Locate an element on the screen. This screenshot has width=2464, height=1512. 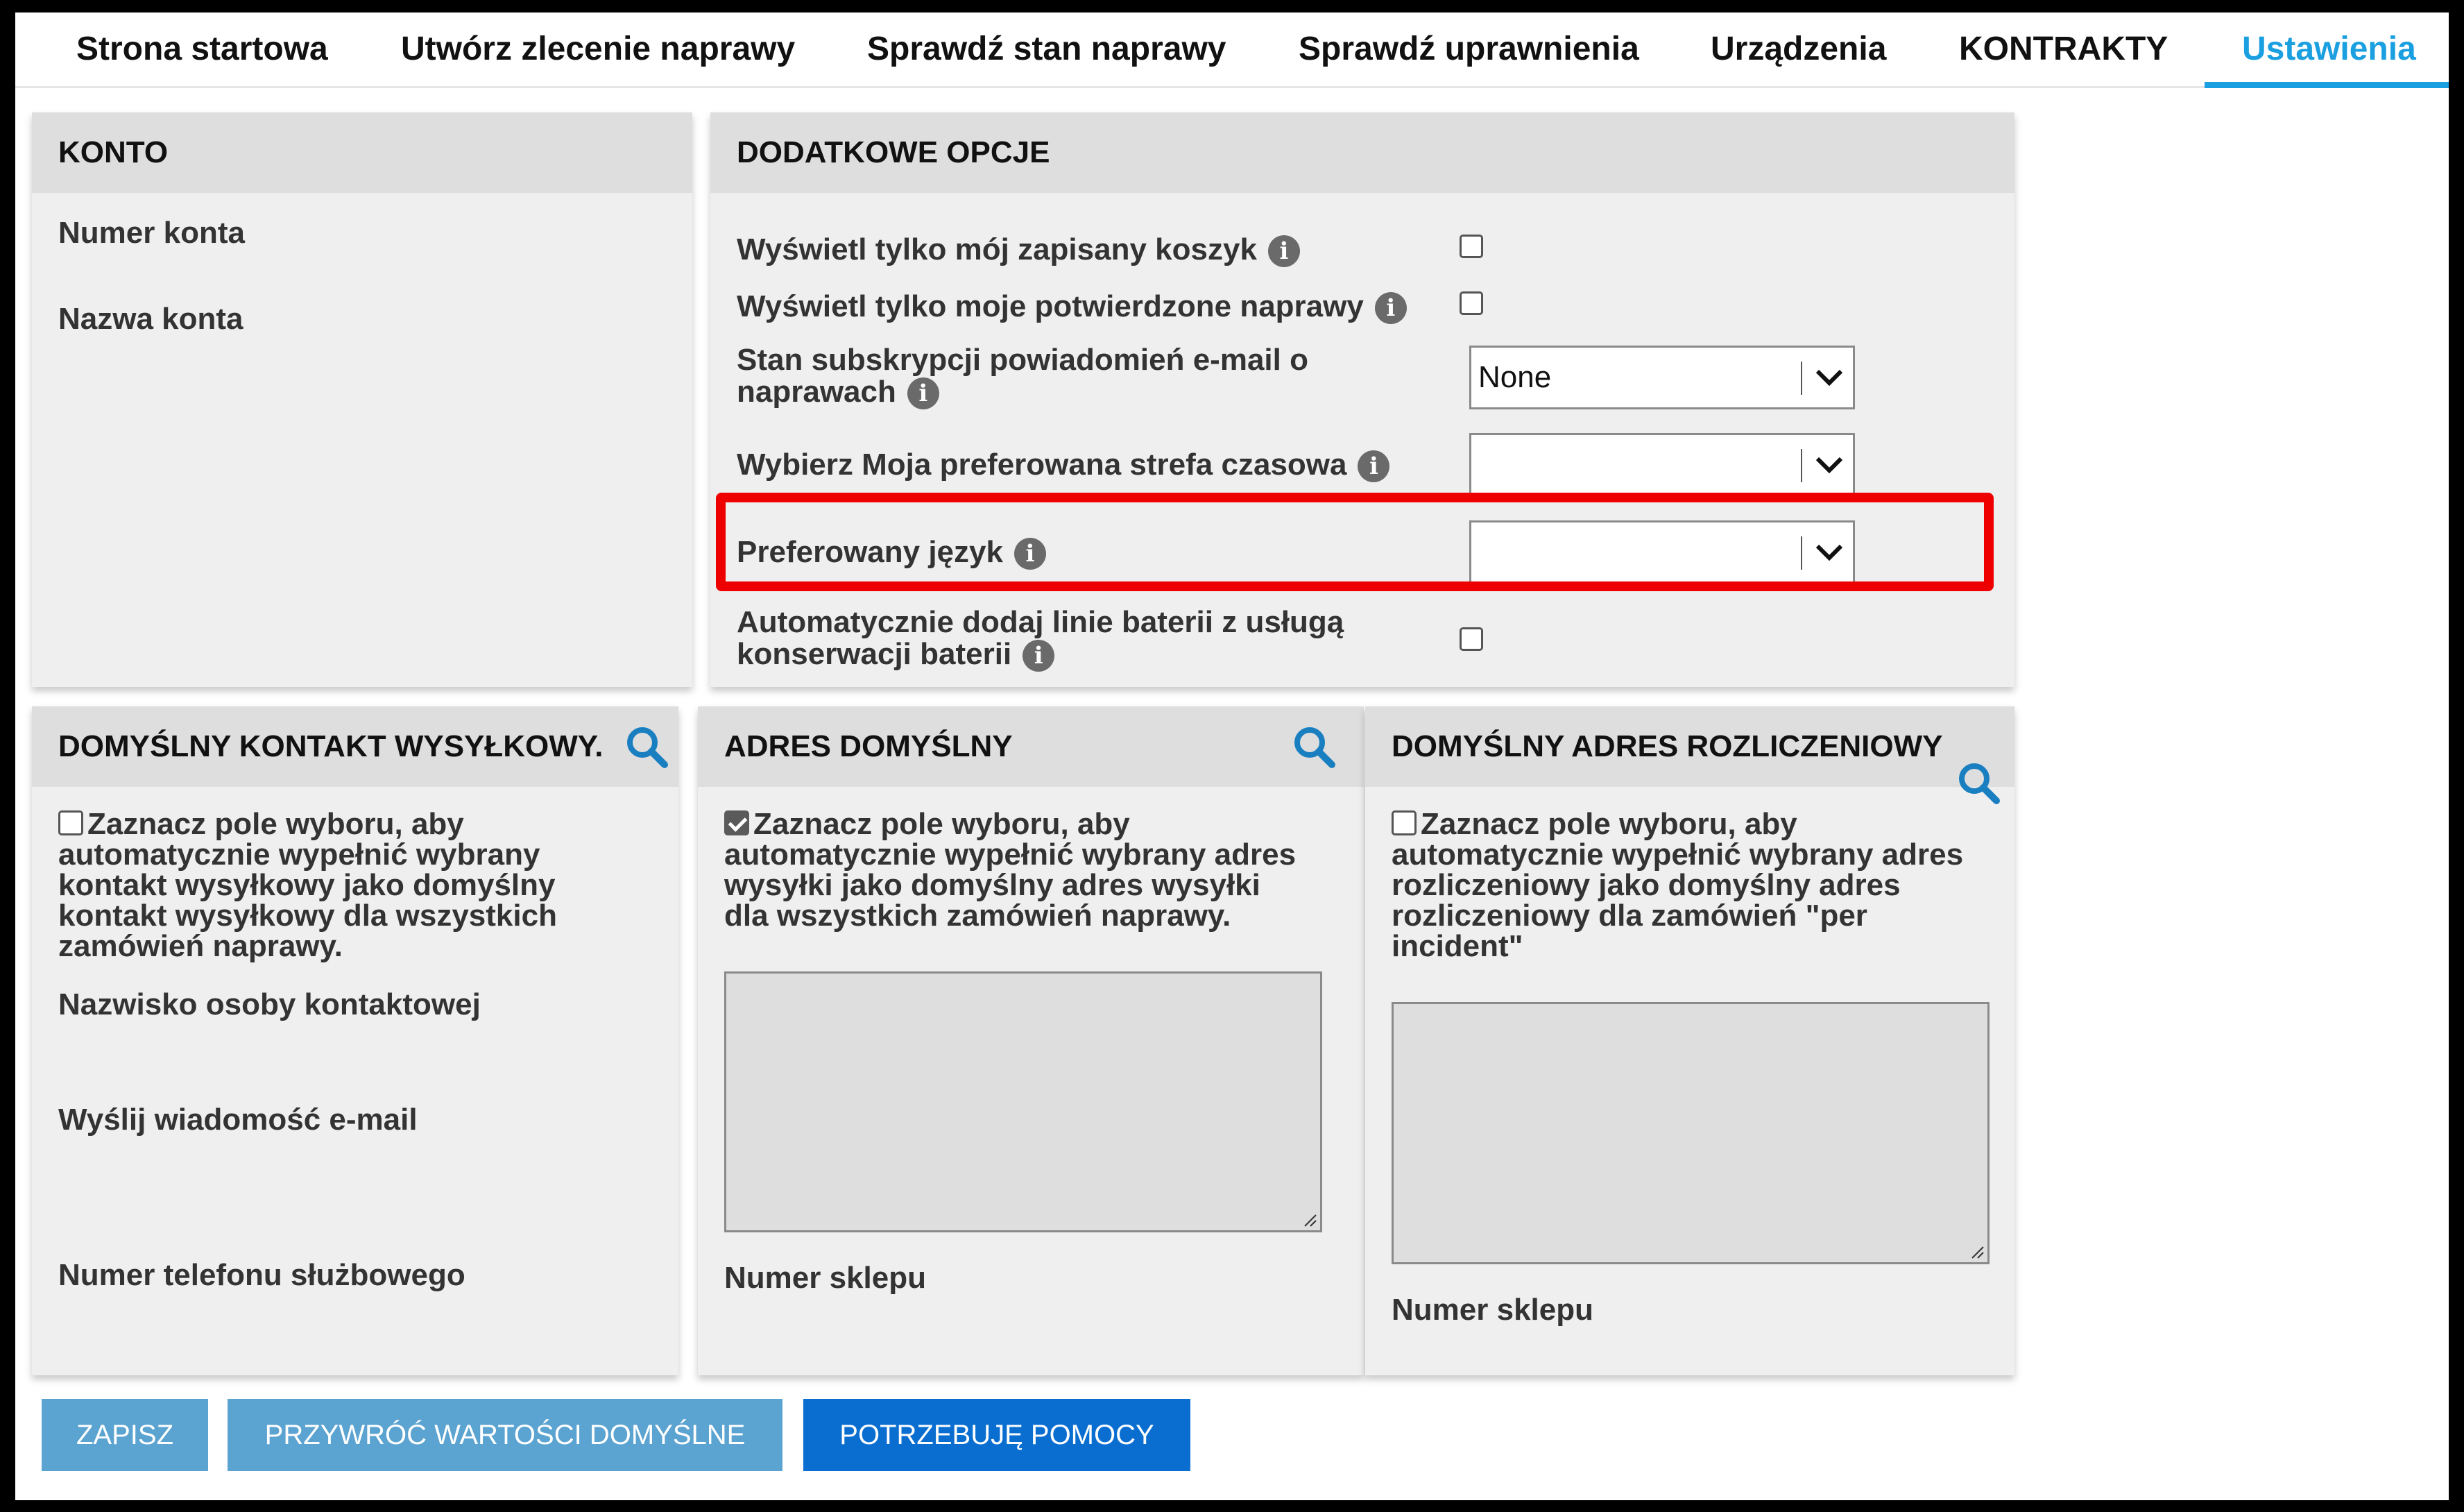
battery-checkbox is located at coordinates (1471, 639).